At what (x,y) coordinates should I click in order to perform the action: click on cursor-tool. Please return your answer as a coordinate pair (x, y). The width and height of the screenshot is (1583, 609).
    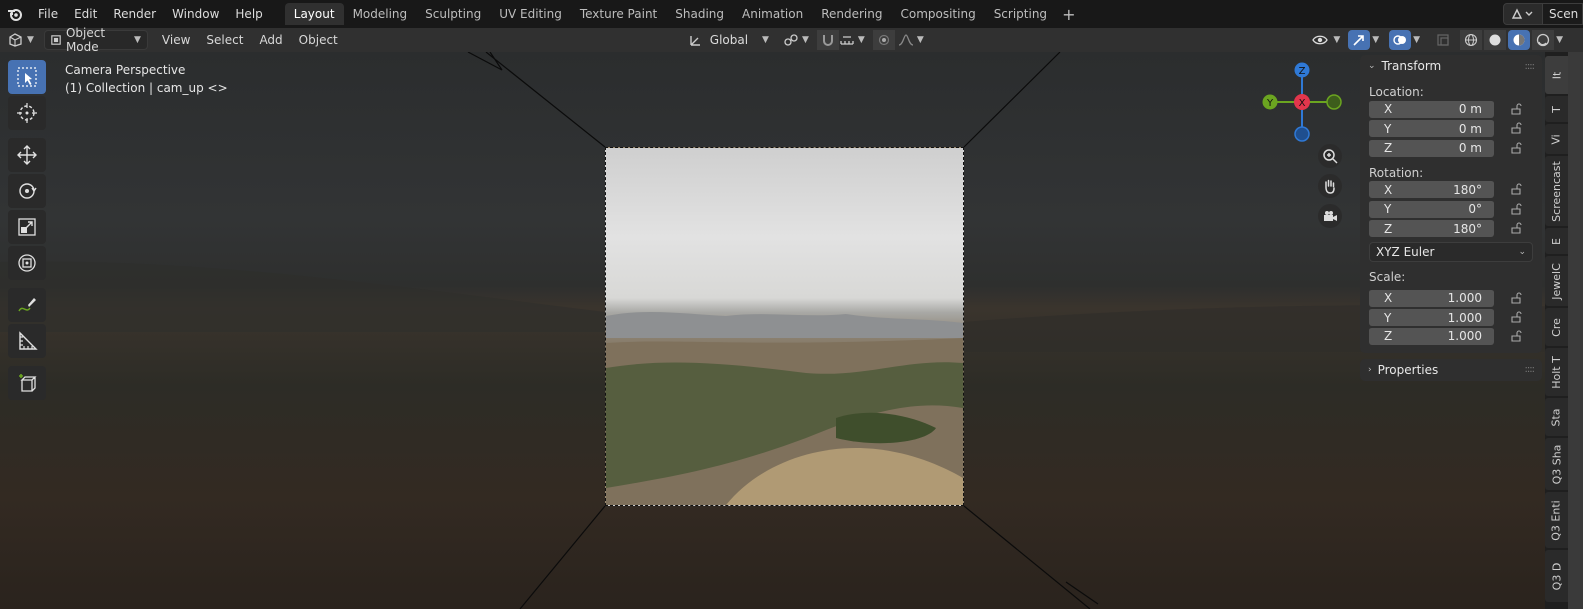
    Looking at the image, I should click on (27, 113).